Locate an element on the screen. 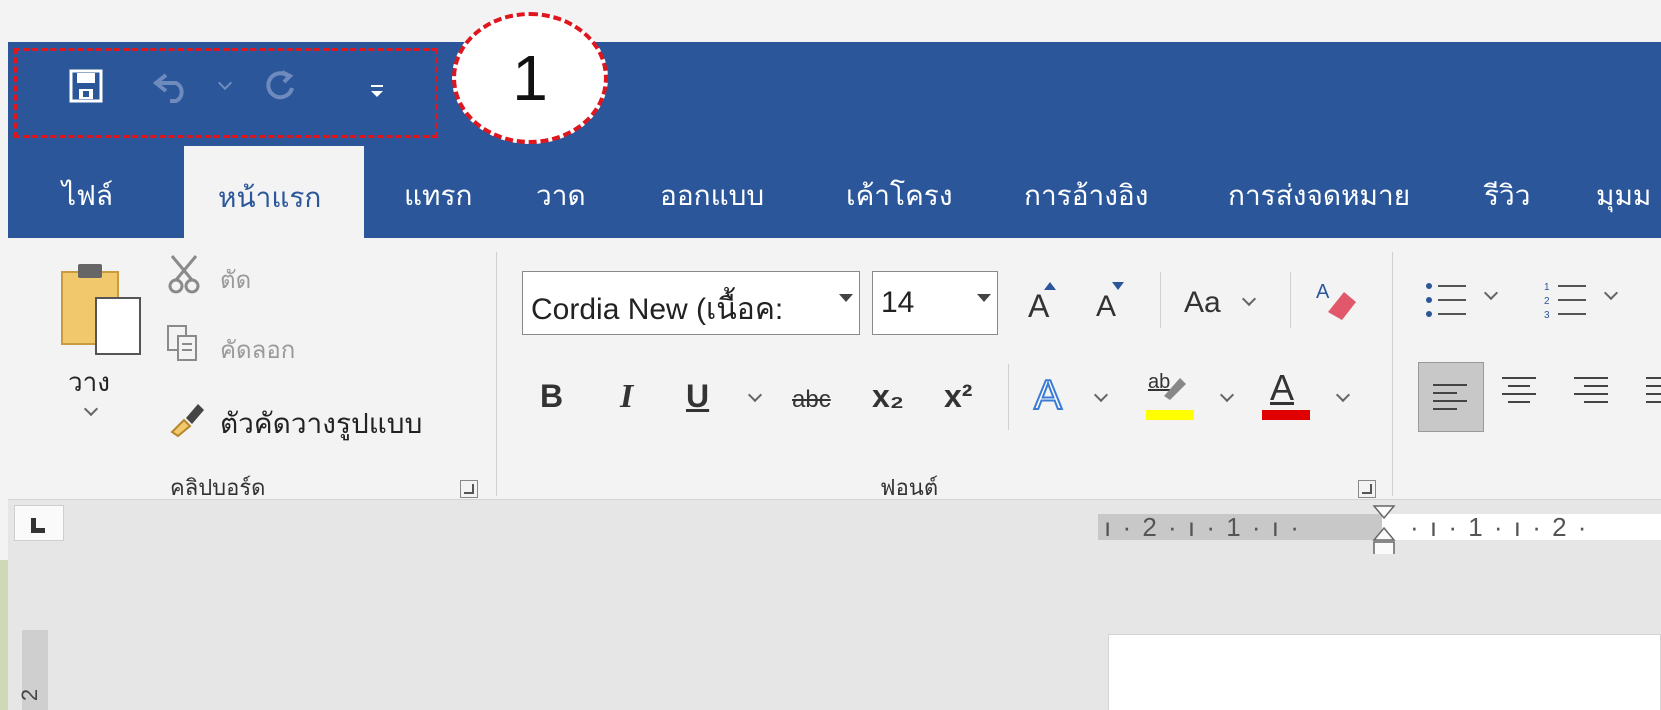 The image size is (1661, 710). paste-icon is located at coordinates (101, 309).